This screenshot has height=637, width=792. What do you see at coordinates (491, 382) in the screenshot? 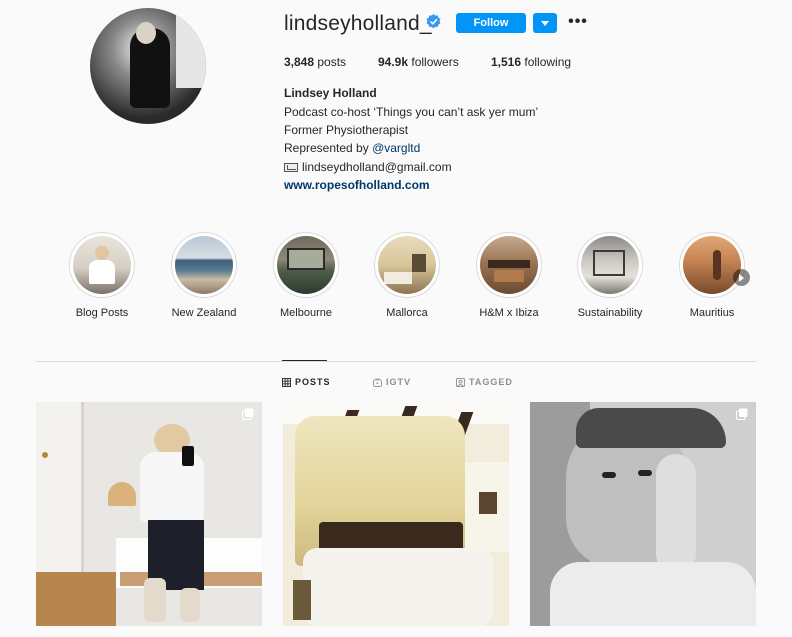
I see `tab-label: TAGGED` at bounding box center [491, 382].